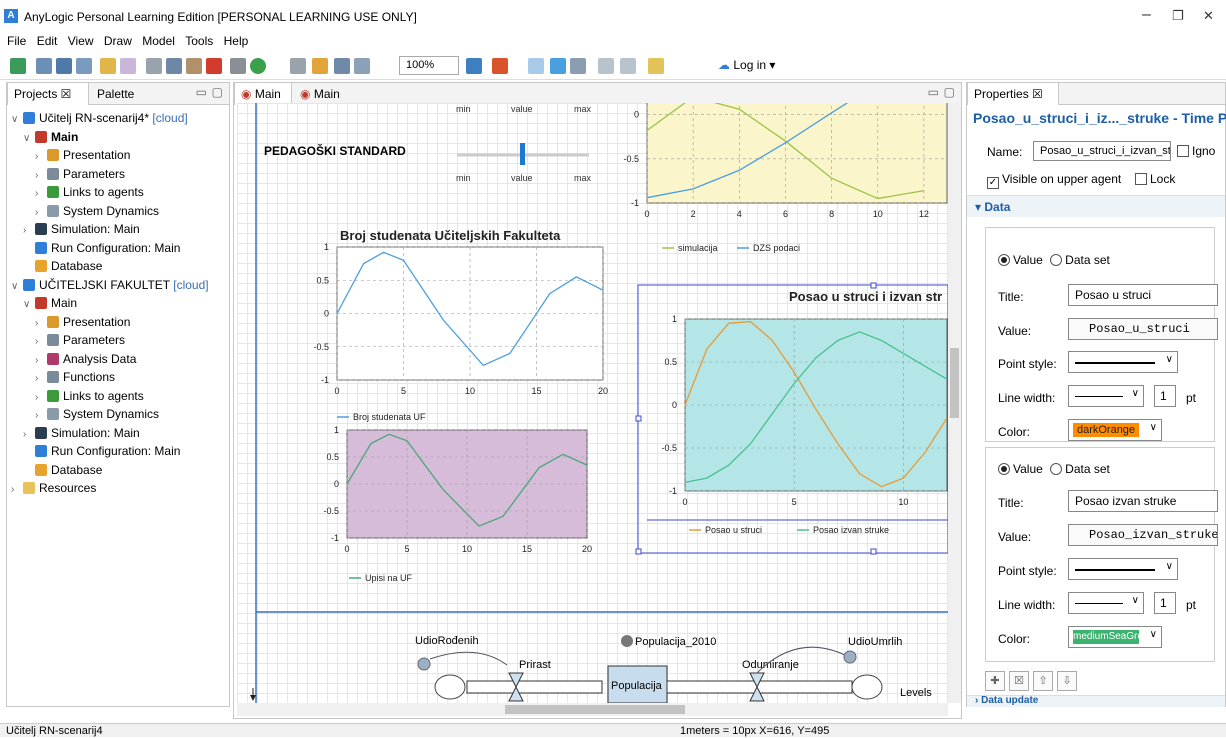  What do you see at coordinates (424, 664) in the screenshot?
I see `udio-rodenih-variable` at bounding box center [424, 664].